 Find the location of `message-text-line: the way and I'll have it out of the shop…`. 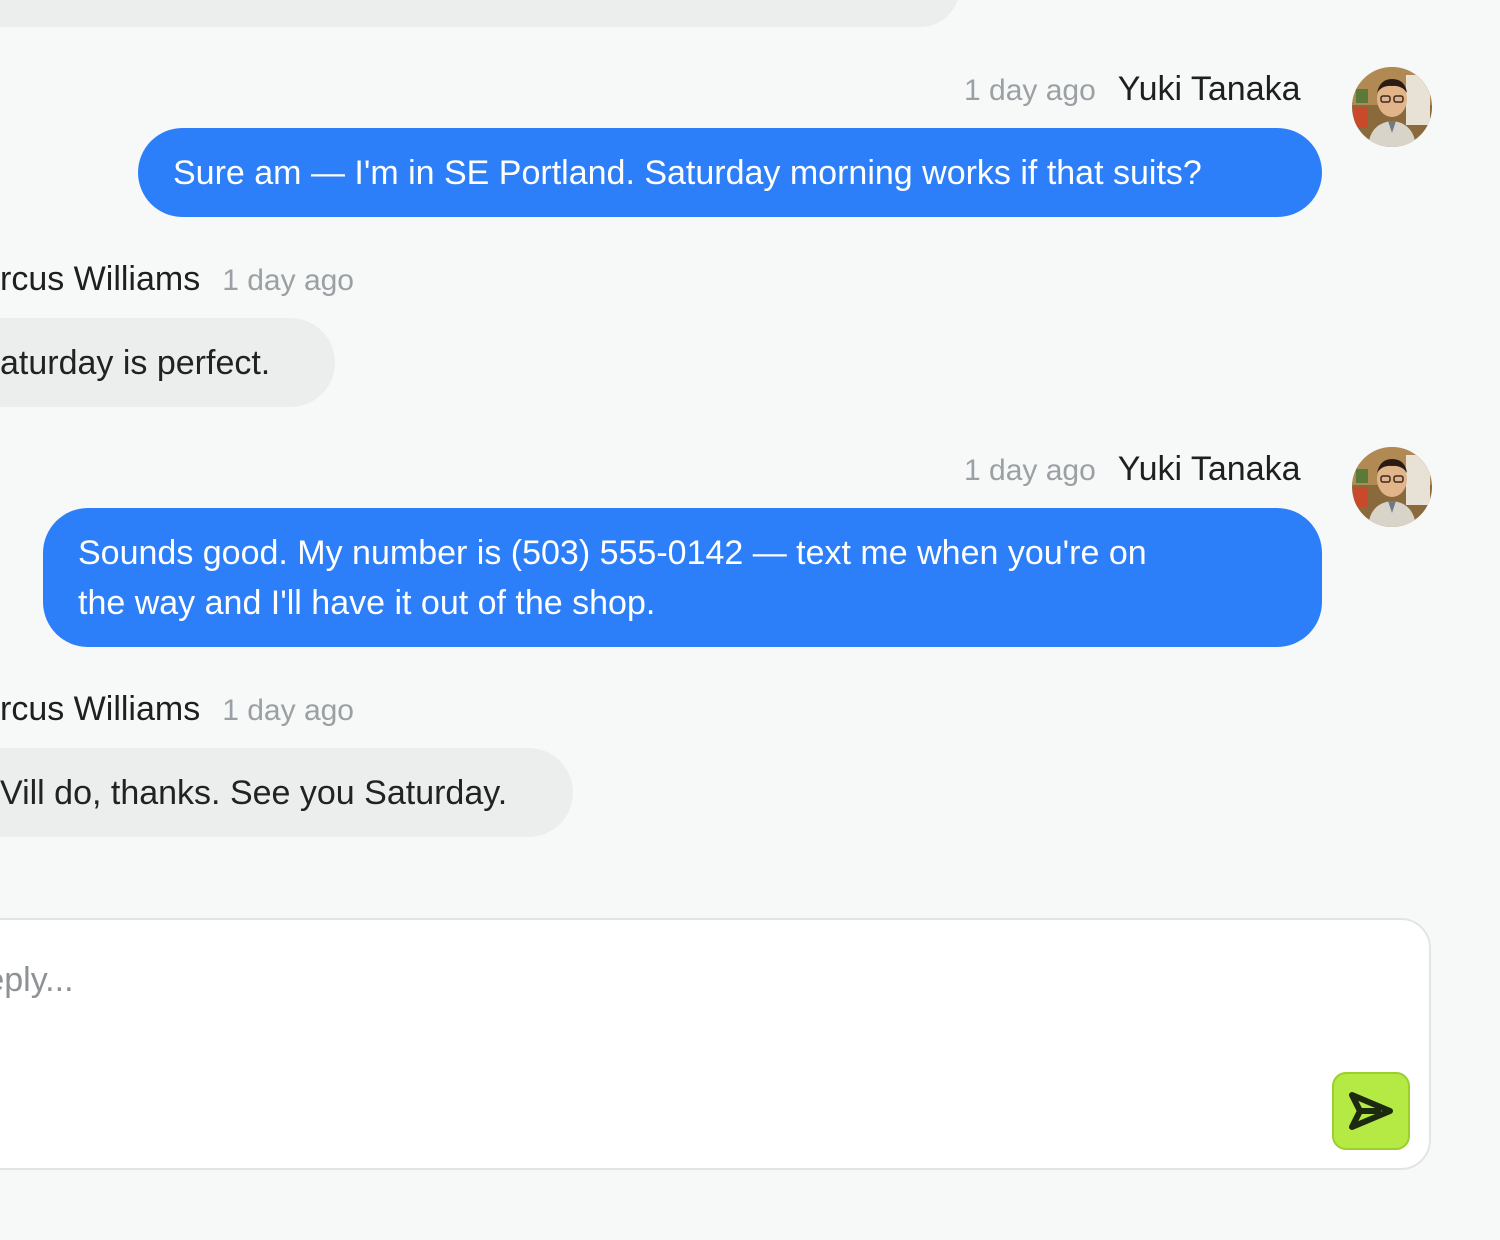

message-text-line: the way and I'll have it out of the shop… is located at coordinates (367, 603).